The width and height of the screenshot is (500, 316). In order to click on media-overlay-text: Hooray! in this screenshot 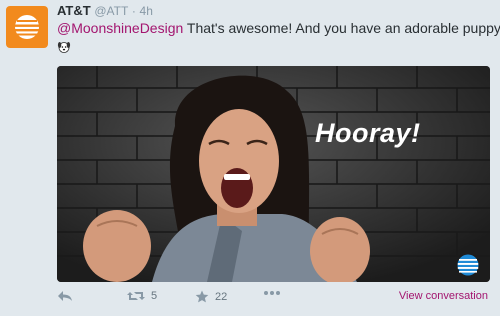, I will do `click(368, 133)`.